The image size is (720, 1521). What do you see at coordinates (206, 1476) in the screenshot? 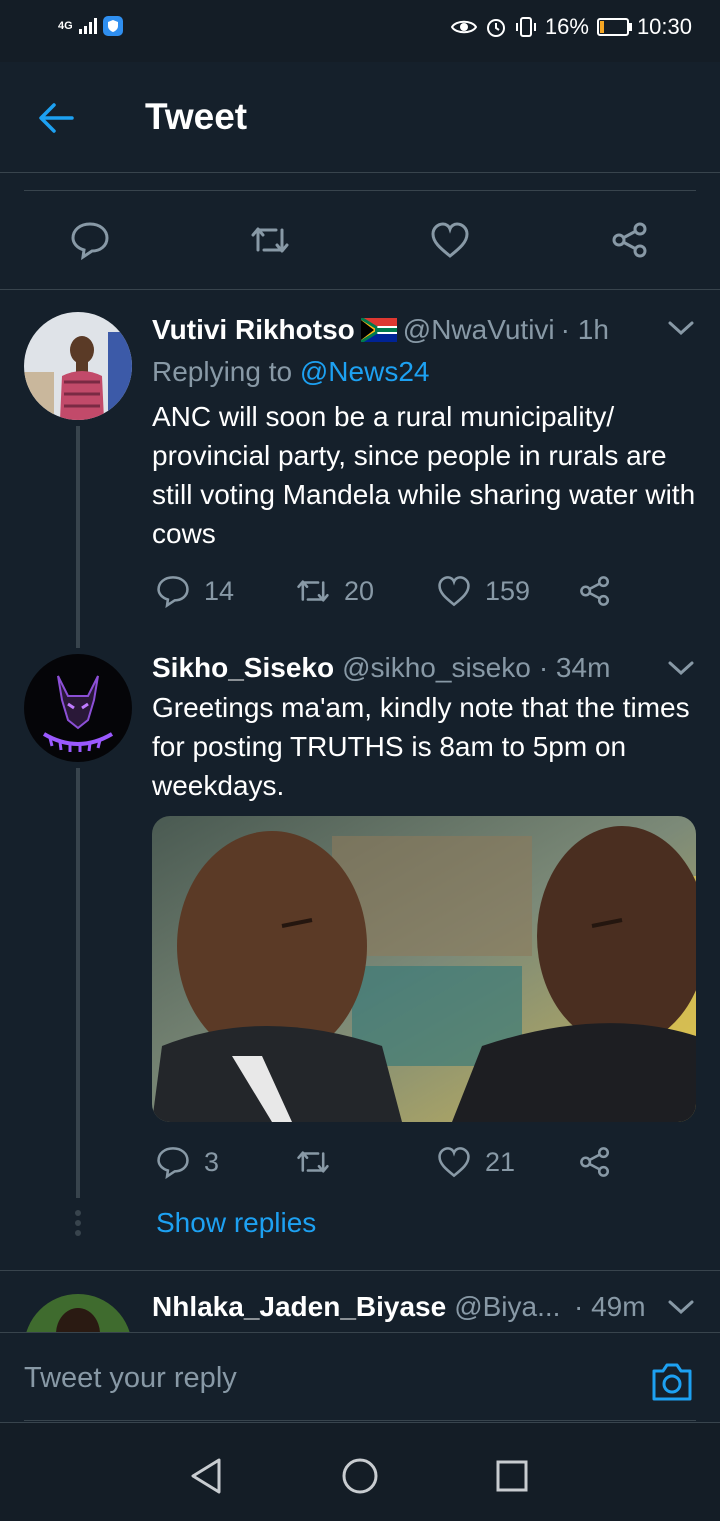
I see `nav-back-icon` at bounding box center [206, 1476].